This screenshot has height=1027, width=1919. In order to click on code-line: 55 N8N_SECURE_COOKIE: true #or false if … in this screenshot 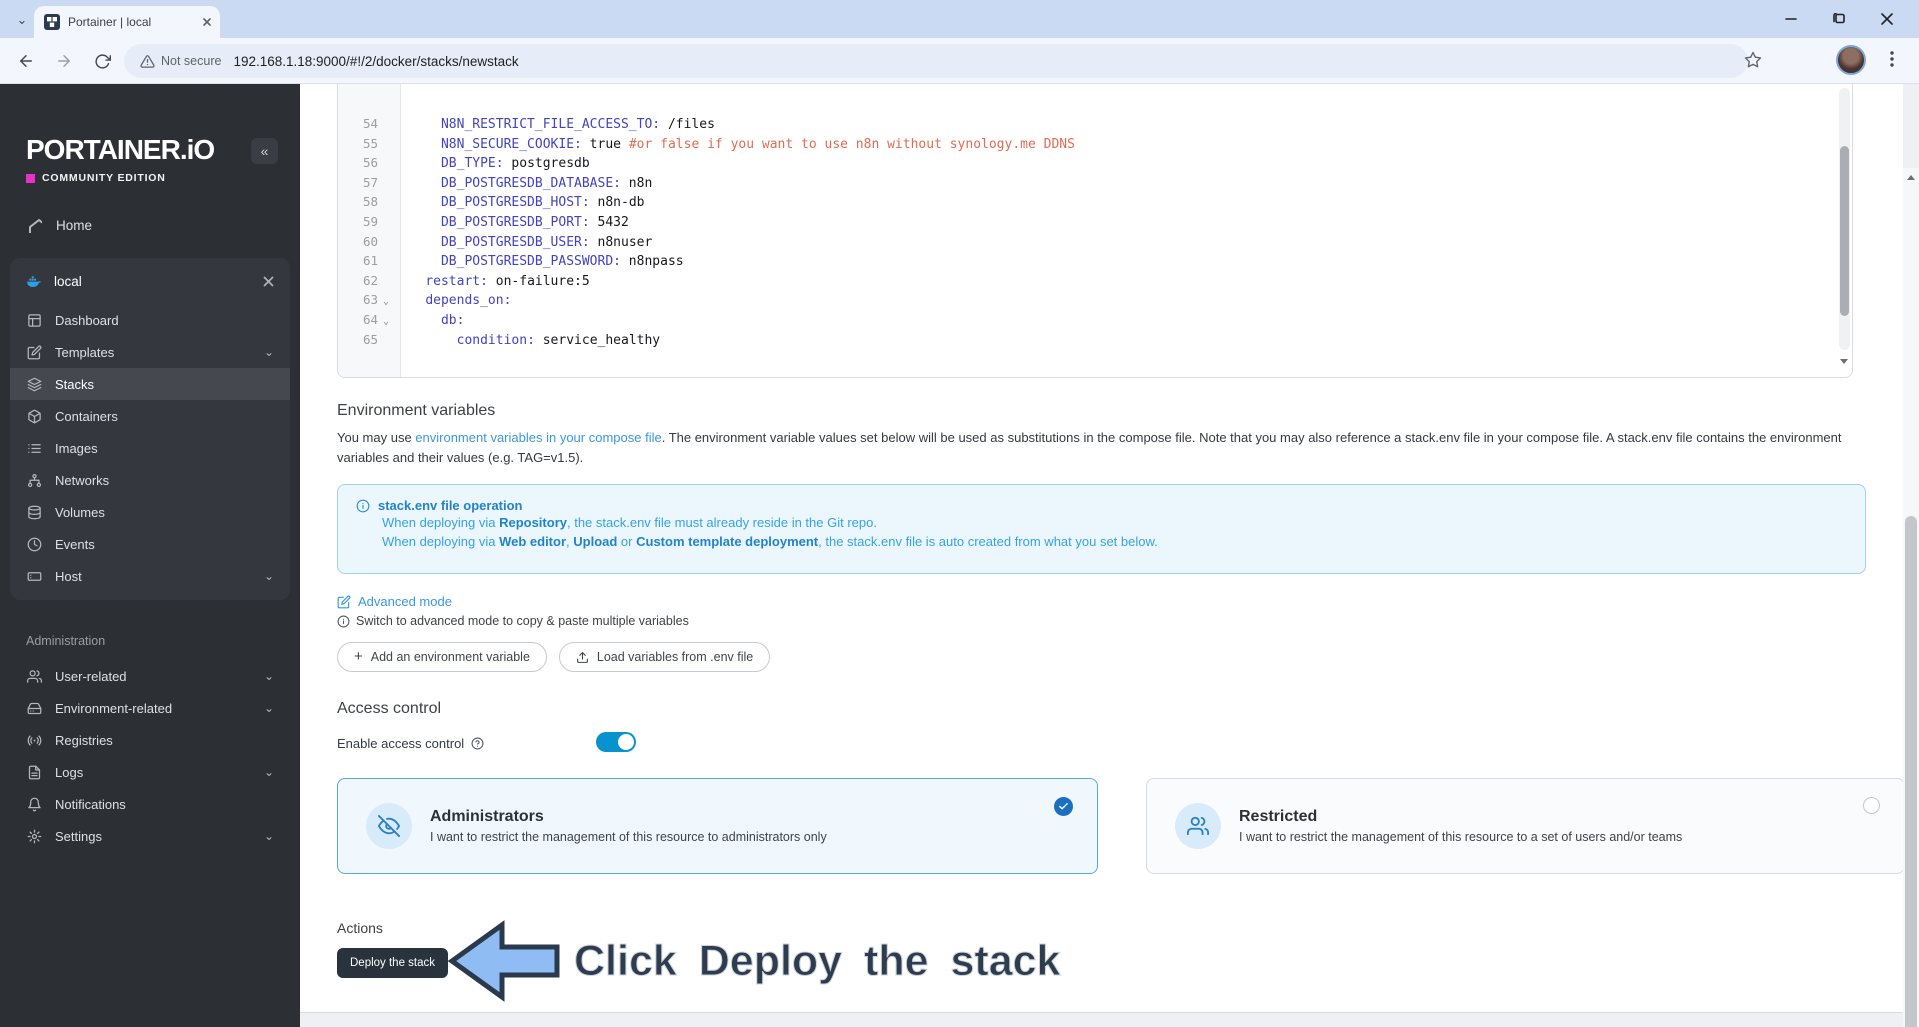, I will do `click(718, 143)`.